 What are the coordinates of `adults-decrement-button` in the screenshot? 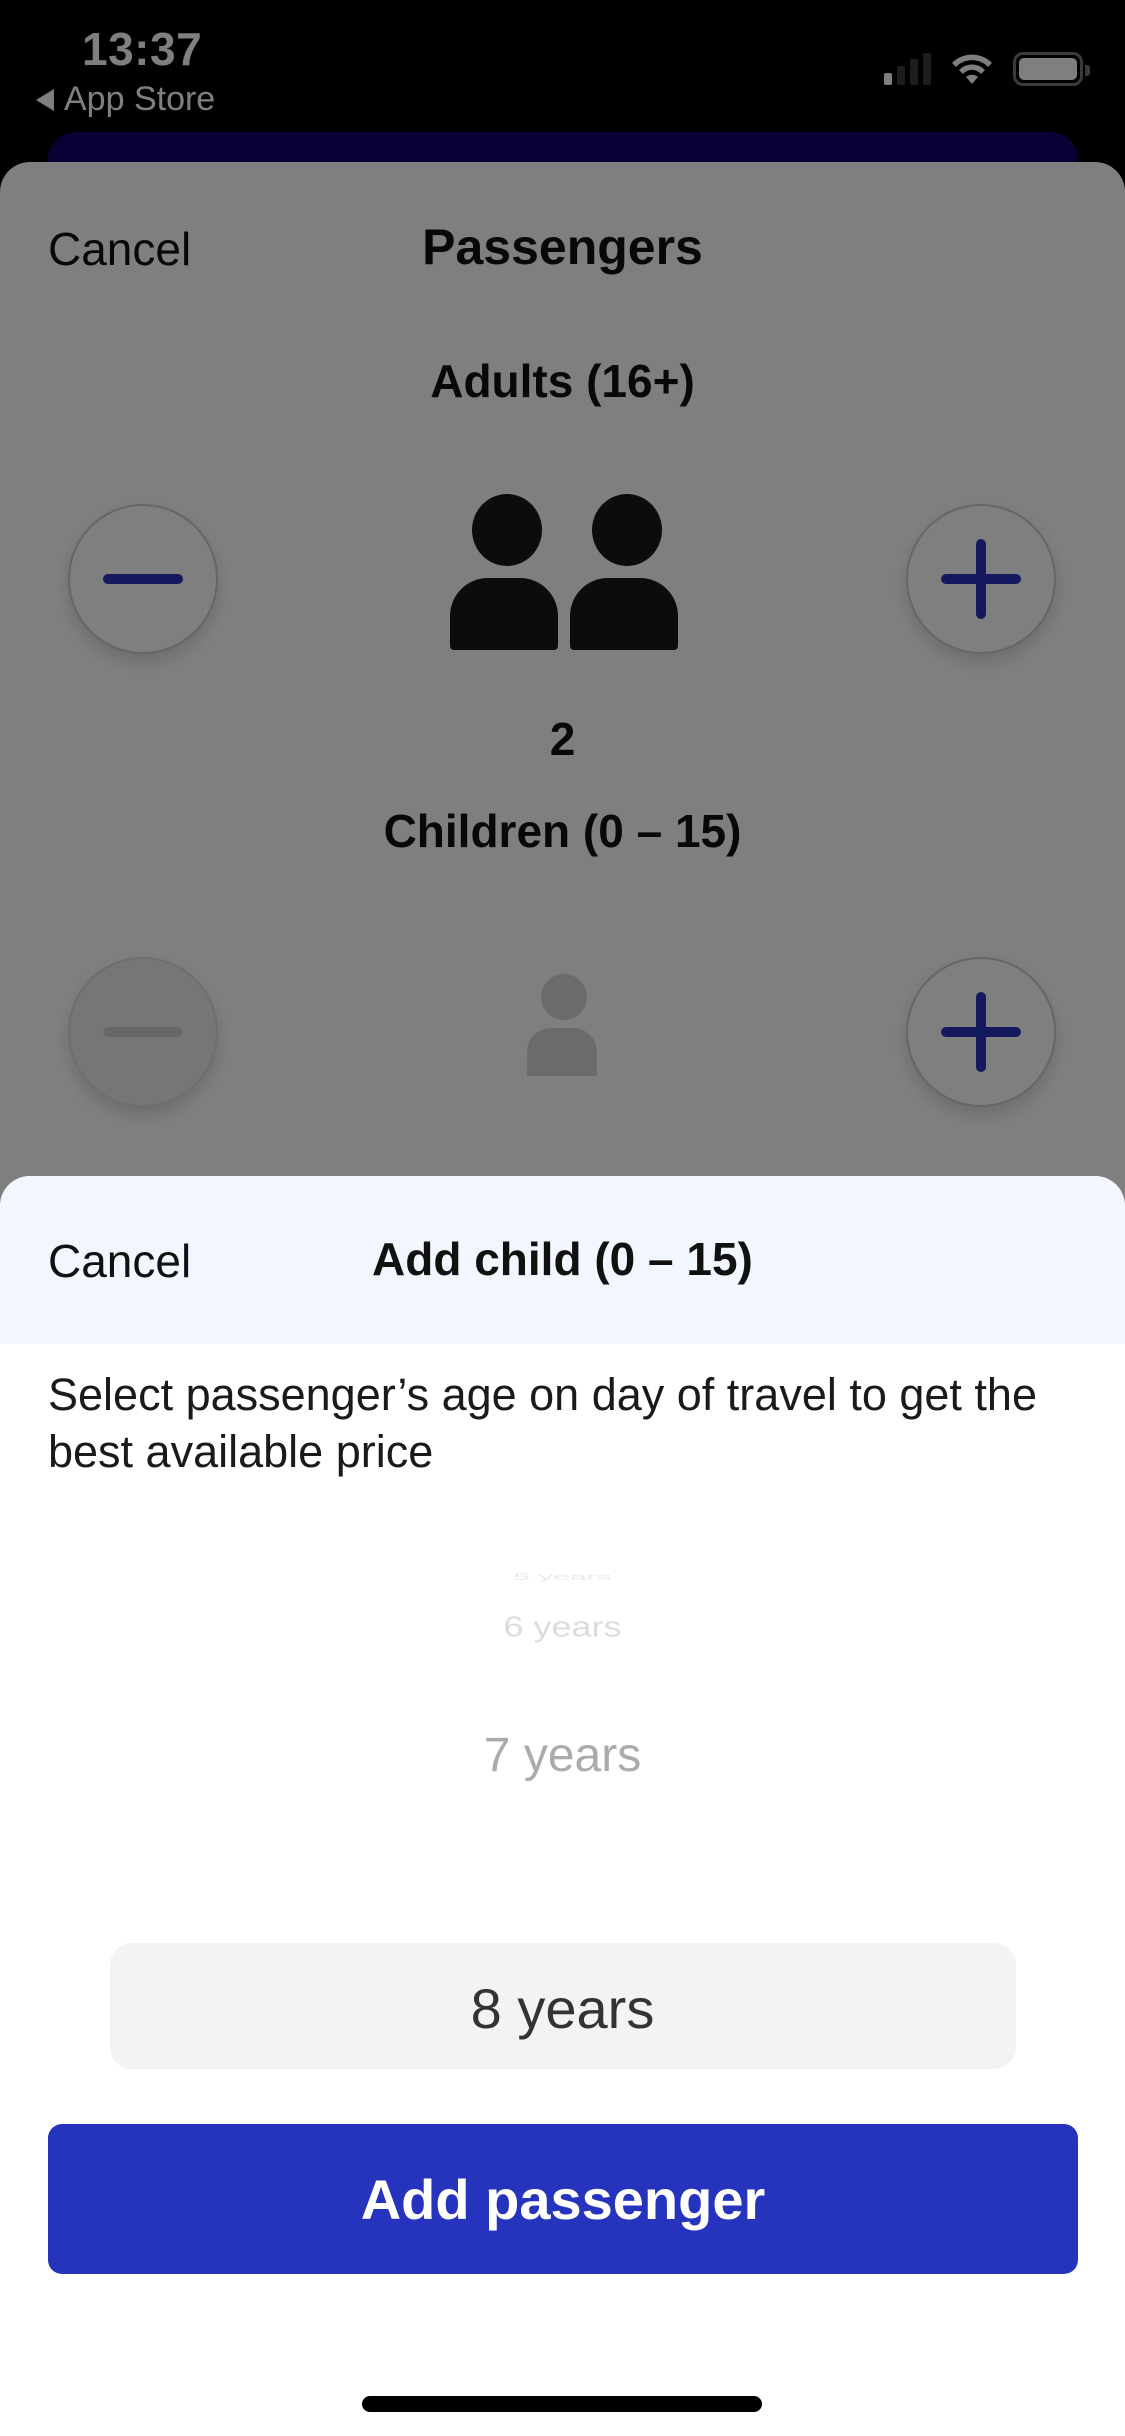 It's located at (143, 579).